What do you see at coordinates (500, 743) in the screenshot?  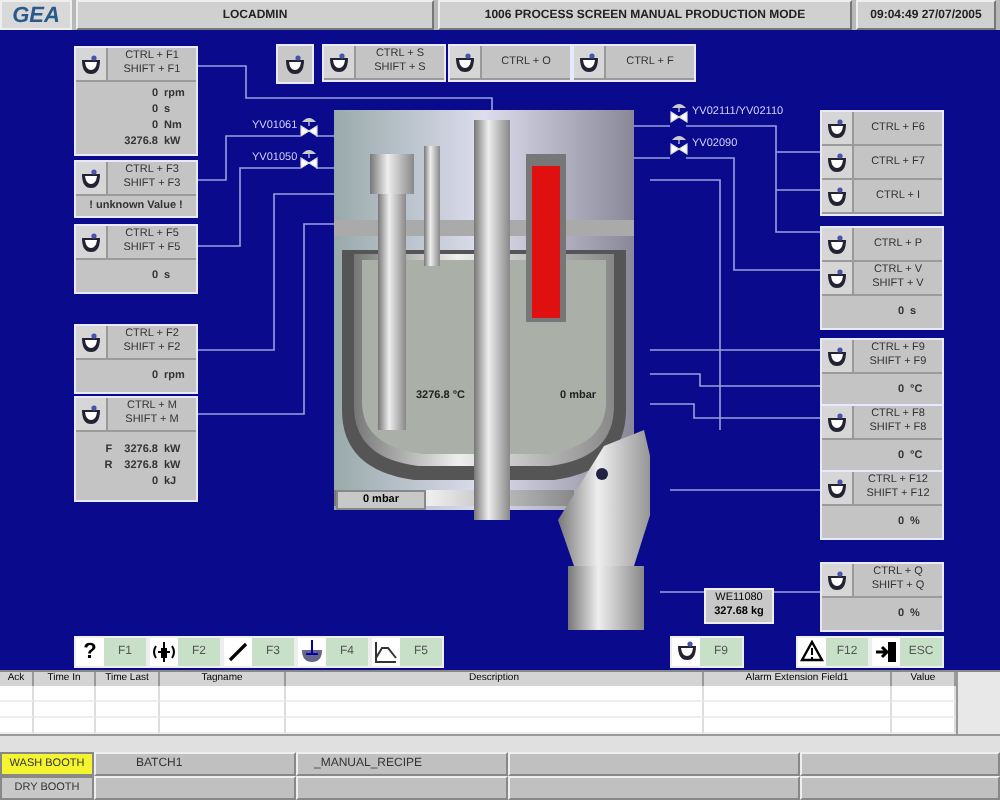 I see `horizontal-scrollbar` at bounding box center [500, 743].